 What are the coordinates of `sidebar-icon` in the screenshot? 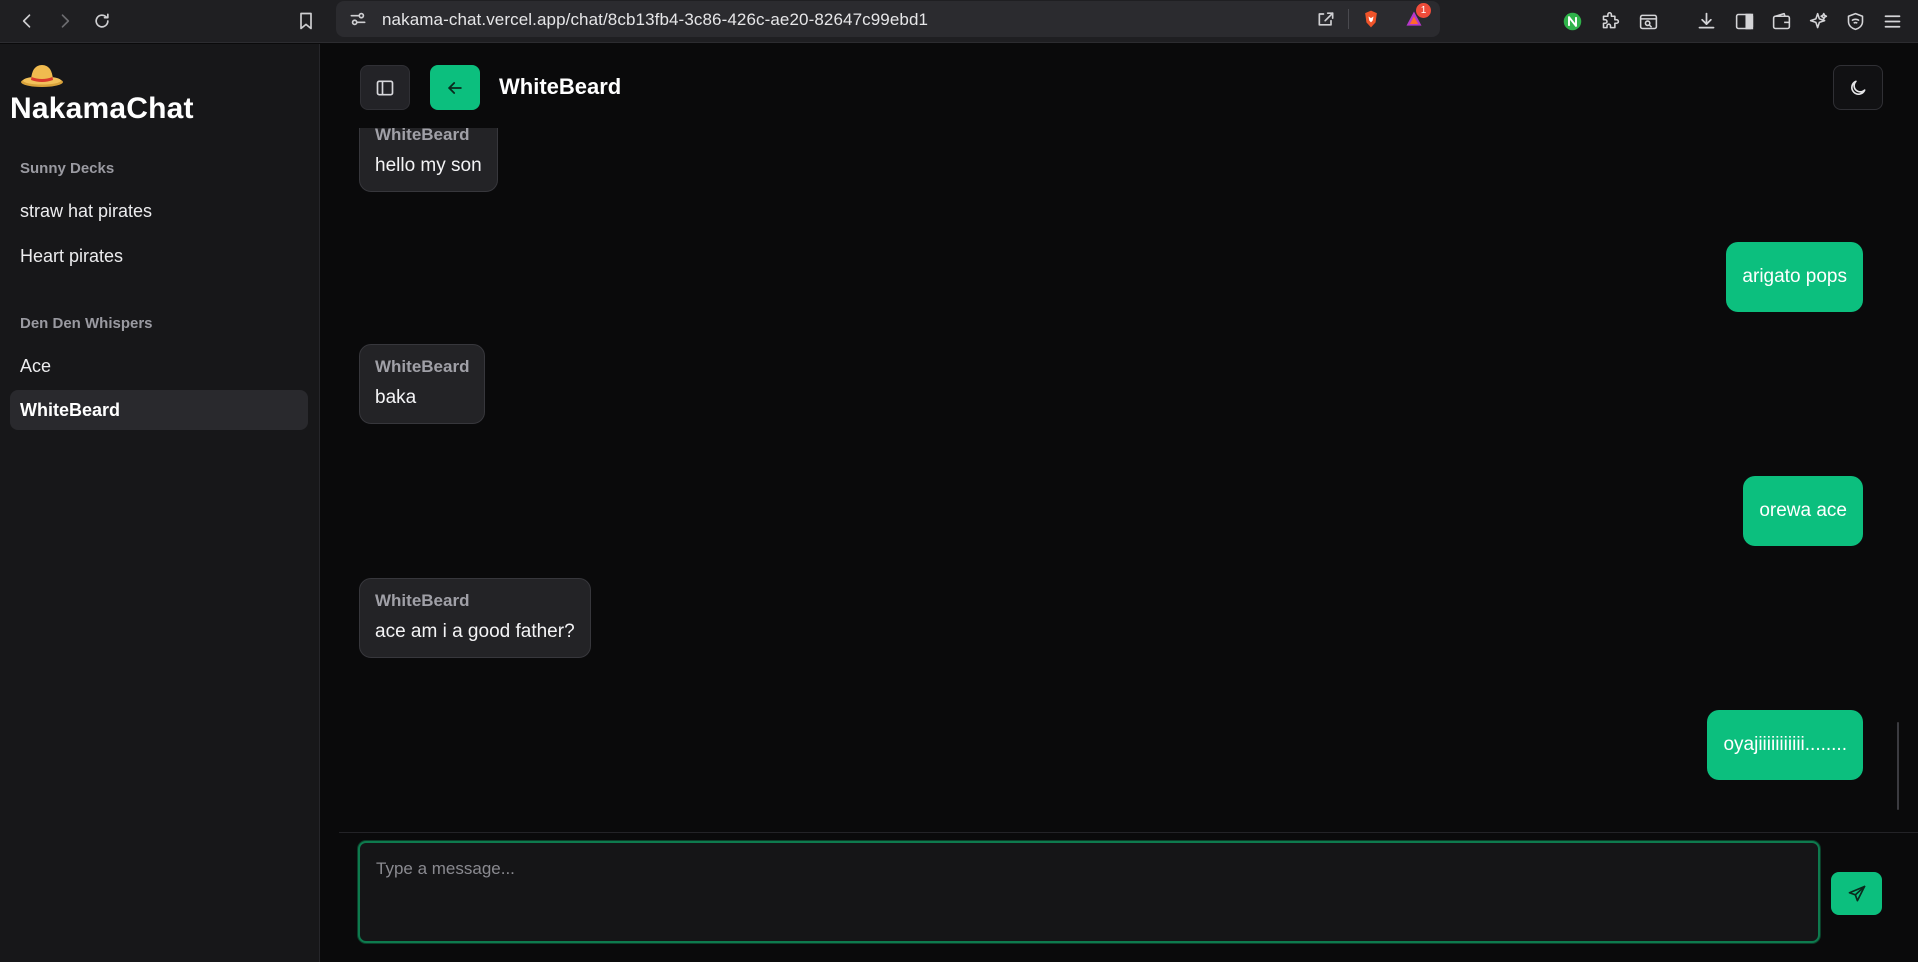 It's located at (1744, 21).